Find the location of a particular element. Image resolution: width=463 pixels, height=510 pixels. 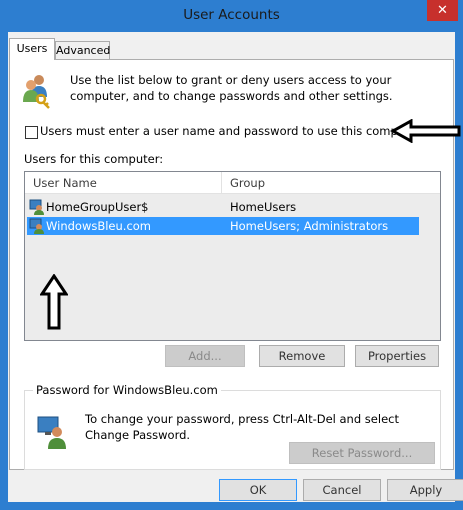

title-bar: User Accounts ✕ is located at coordinates (231, 16).